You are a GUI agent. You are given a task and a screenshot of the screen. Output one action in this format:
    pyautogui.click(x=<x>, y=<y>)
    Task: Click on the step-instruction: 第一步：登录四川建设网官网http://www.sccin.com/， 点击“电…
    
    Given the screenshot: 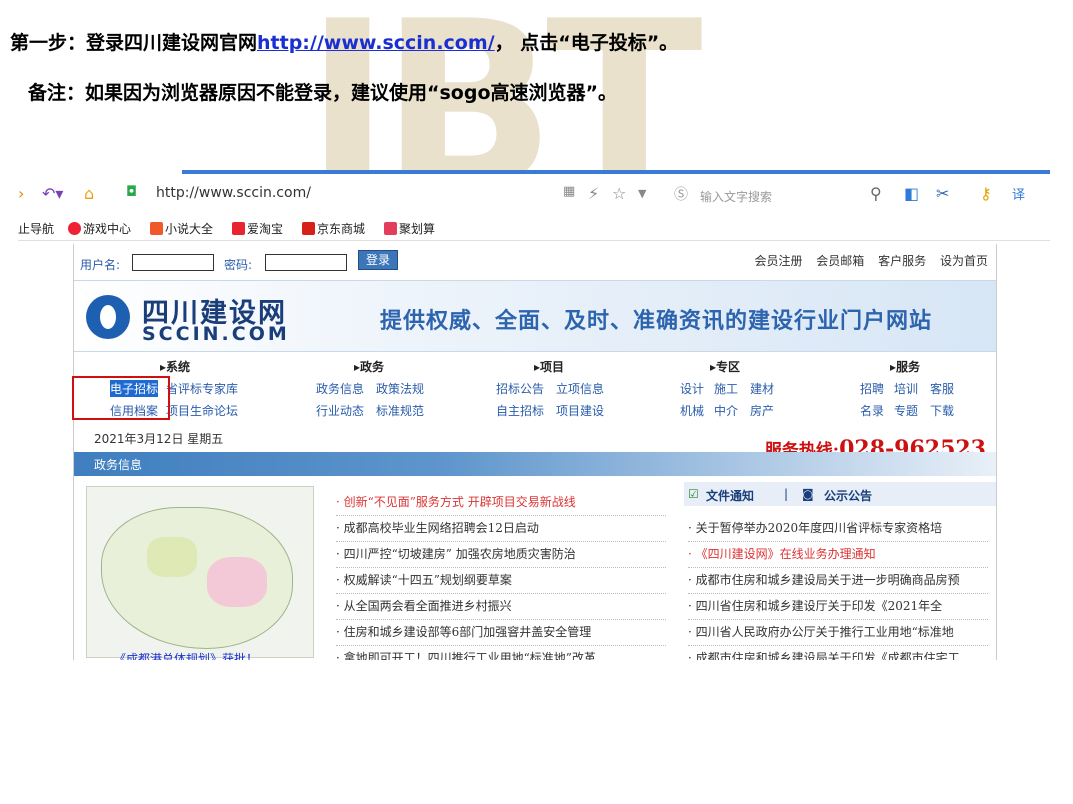 What is the action you would take?
    pyautogui.click(x=344, y=41)
    